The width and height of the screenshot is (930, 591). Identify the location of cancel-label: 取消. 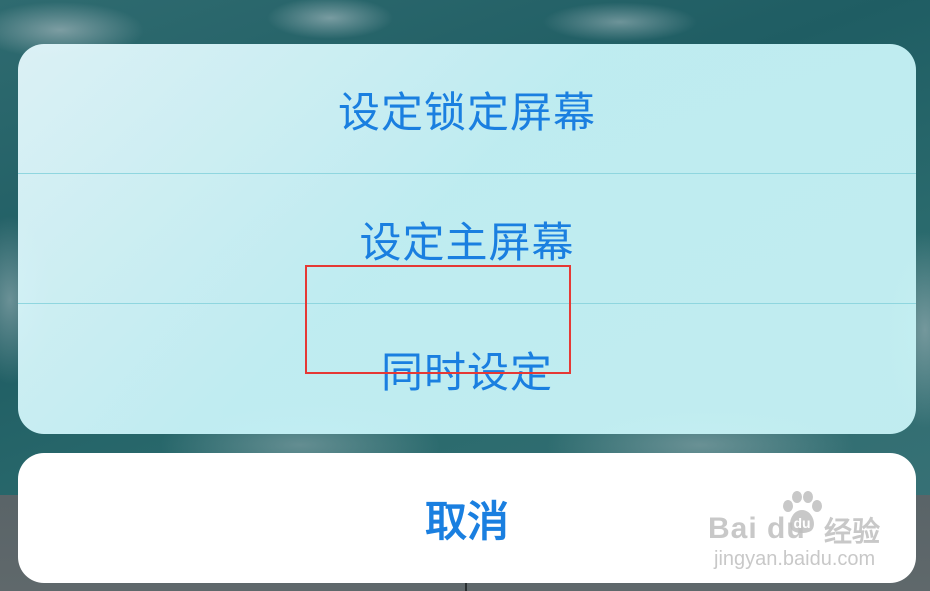
(466, 521).